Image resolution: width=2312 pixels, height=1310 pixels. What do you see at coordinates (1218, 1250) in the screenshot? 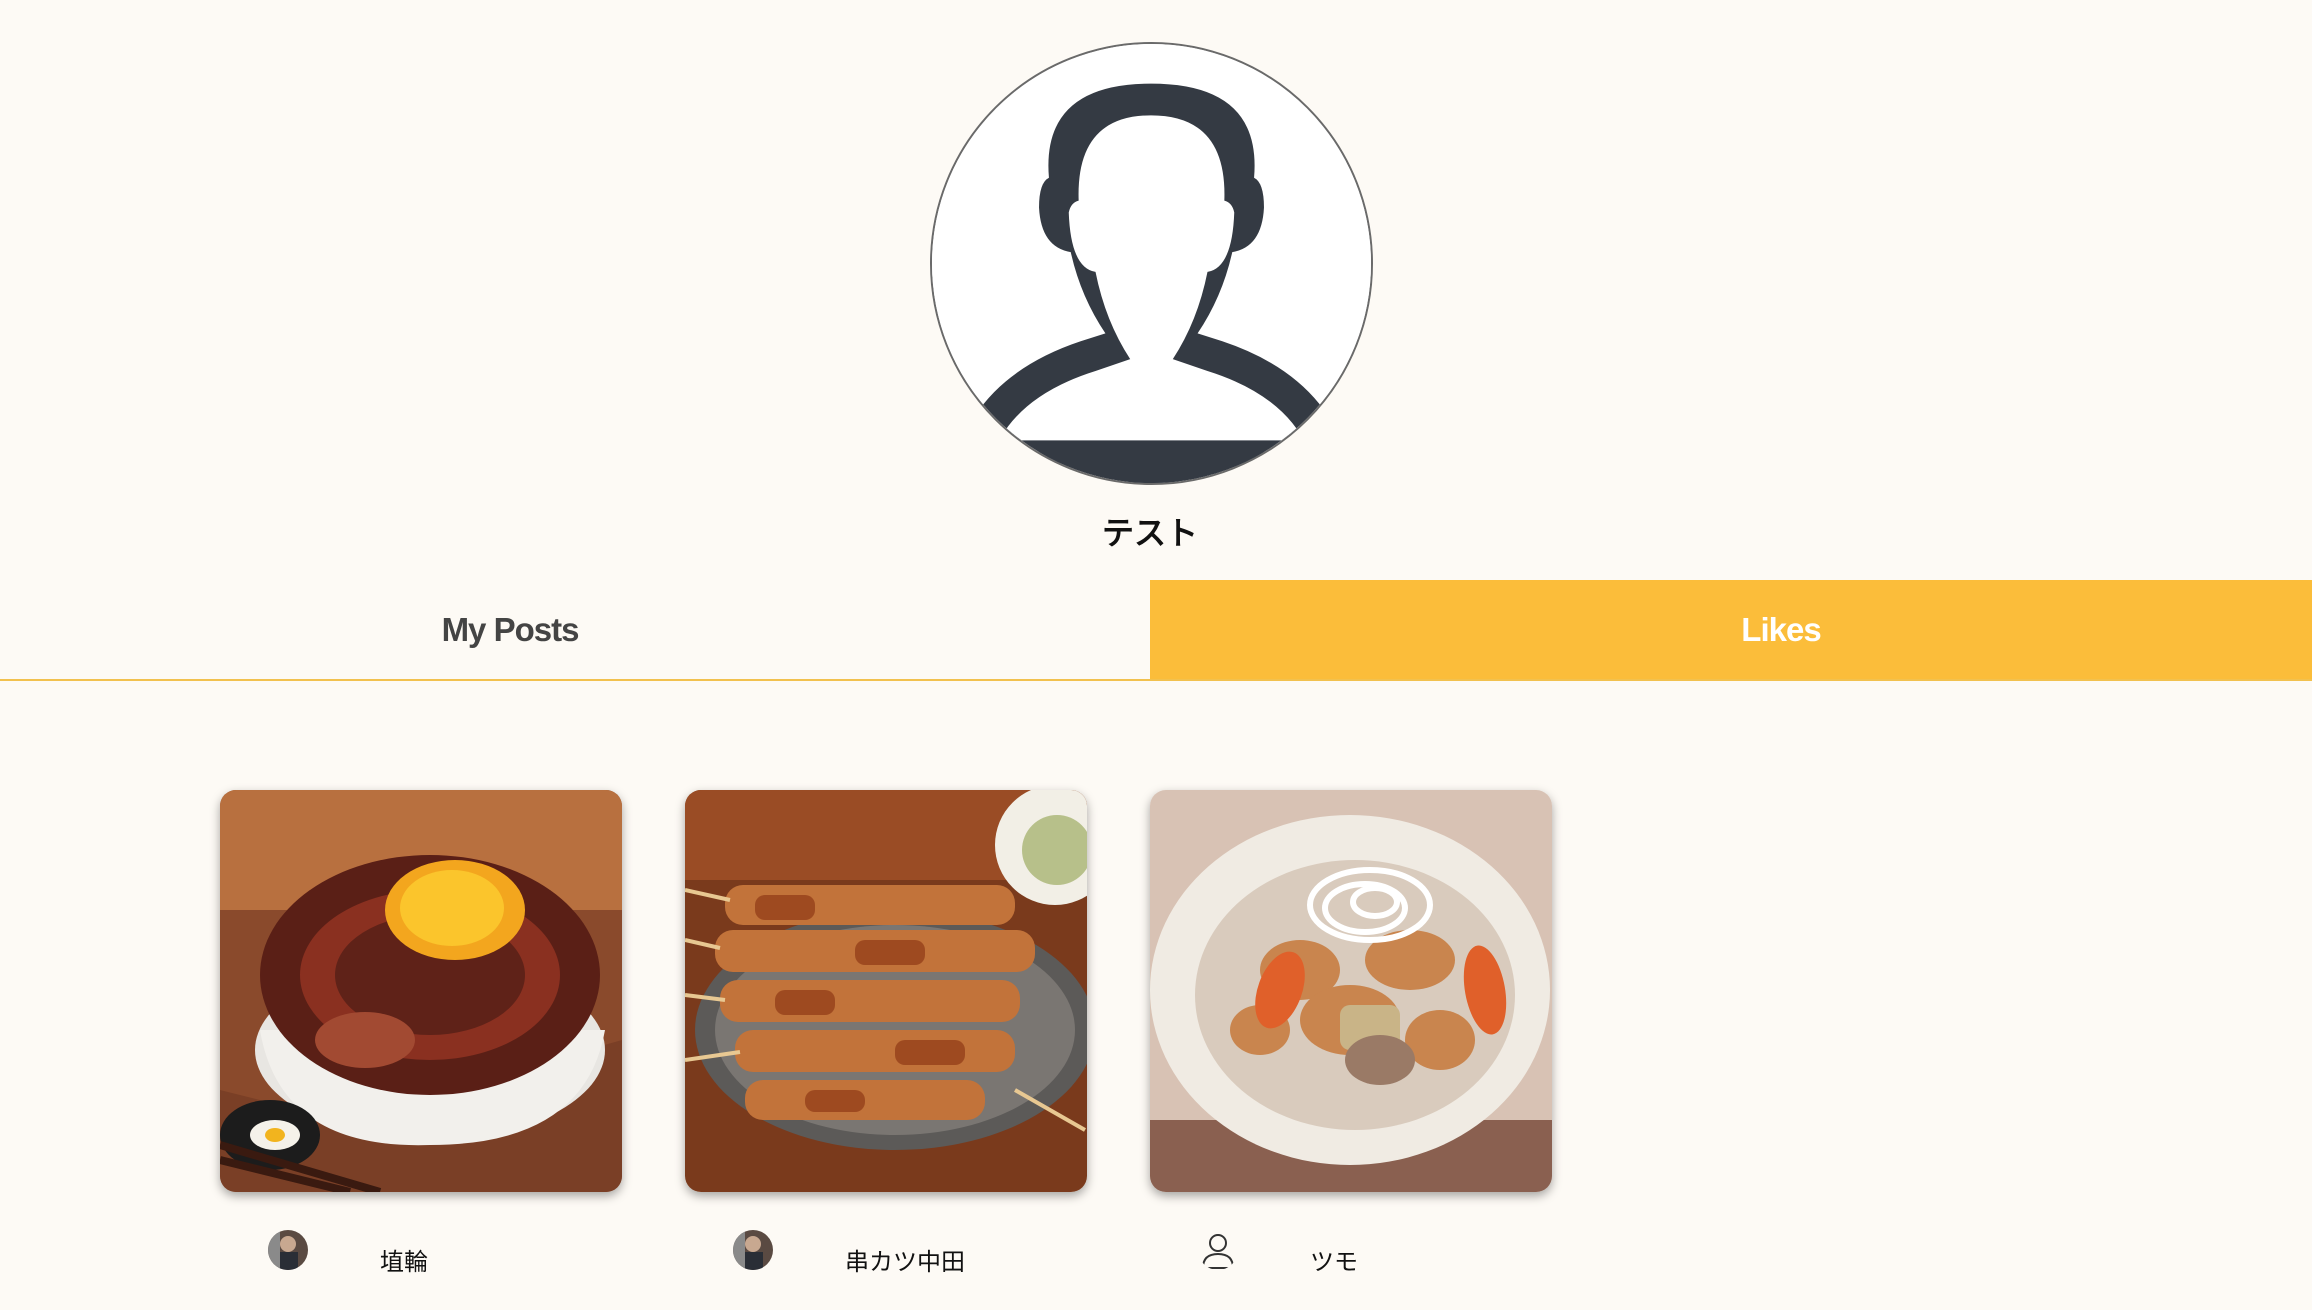
I see `default-user-icon` at bounding box center [1218, 1250].